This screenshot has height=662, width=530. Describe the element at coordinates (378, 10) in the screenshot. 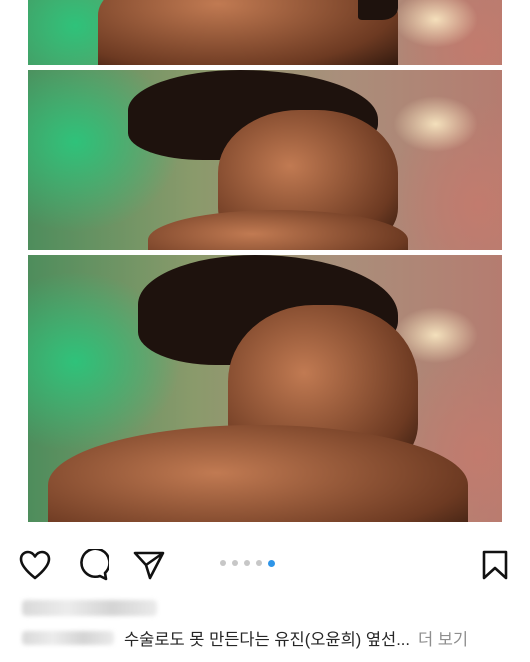

I see `profile-chin` at that location.